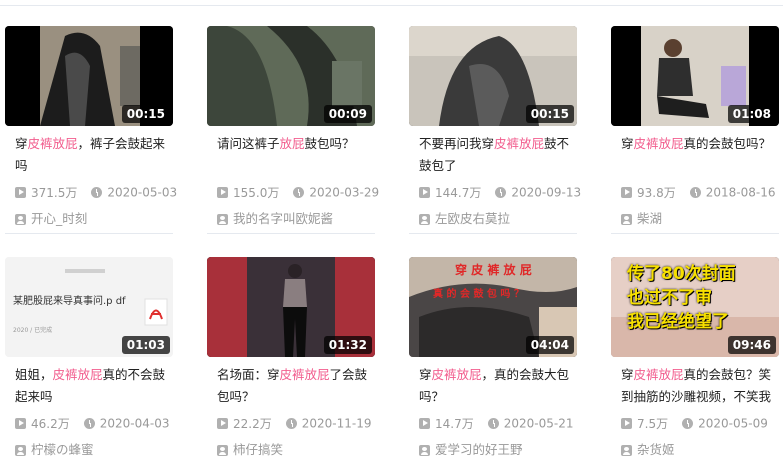 Image resolution: width=783 pixels, height=467 pixels. I want to click on author-link: 柿仔搞笑, so click(250, 448).